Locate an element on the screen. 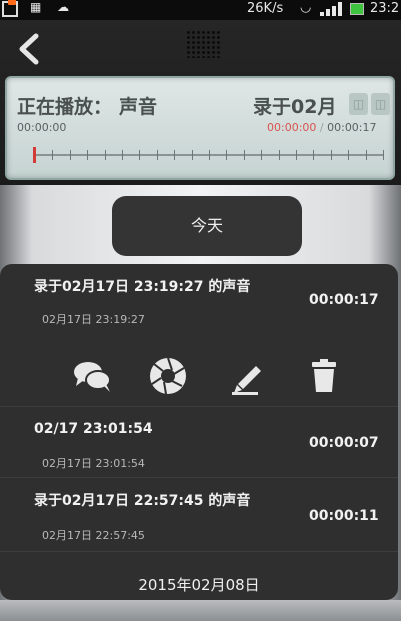 The image size is (401, 621). settings-button is located at coordinates (168, 376).